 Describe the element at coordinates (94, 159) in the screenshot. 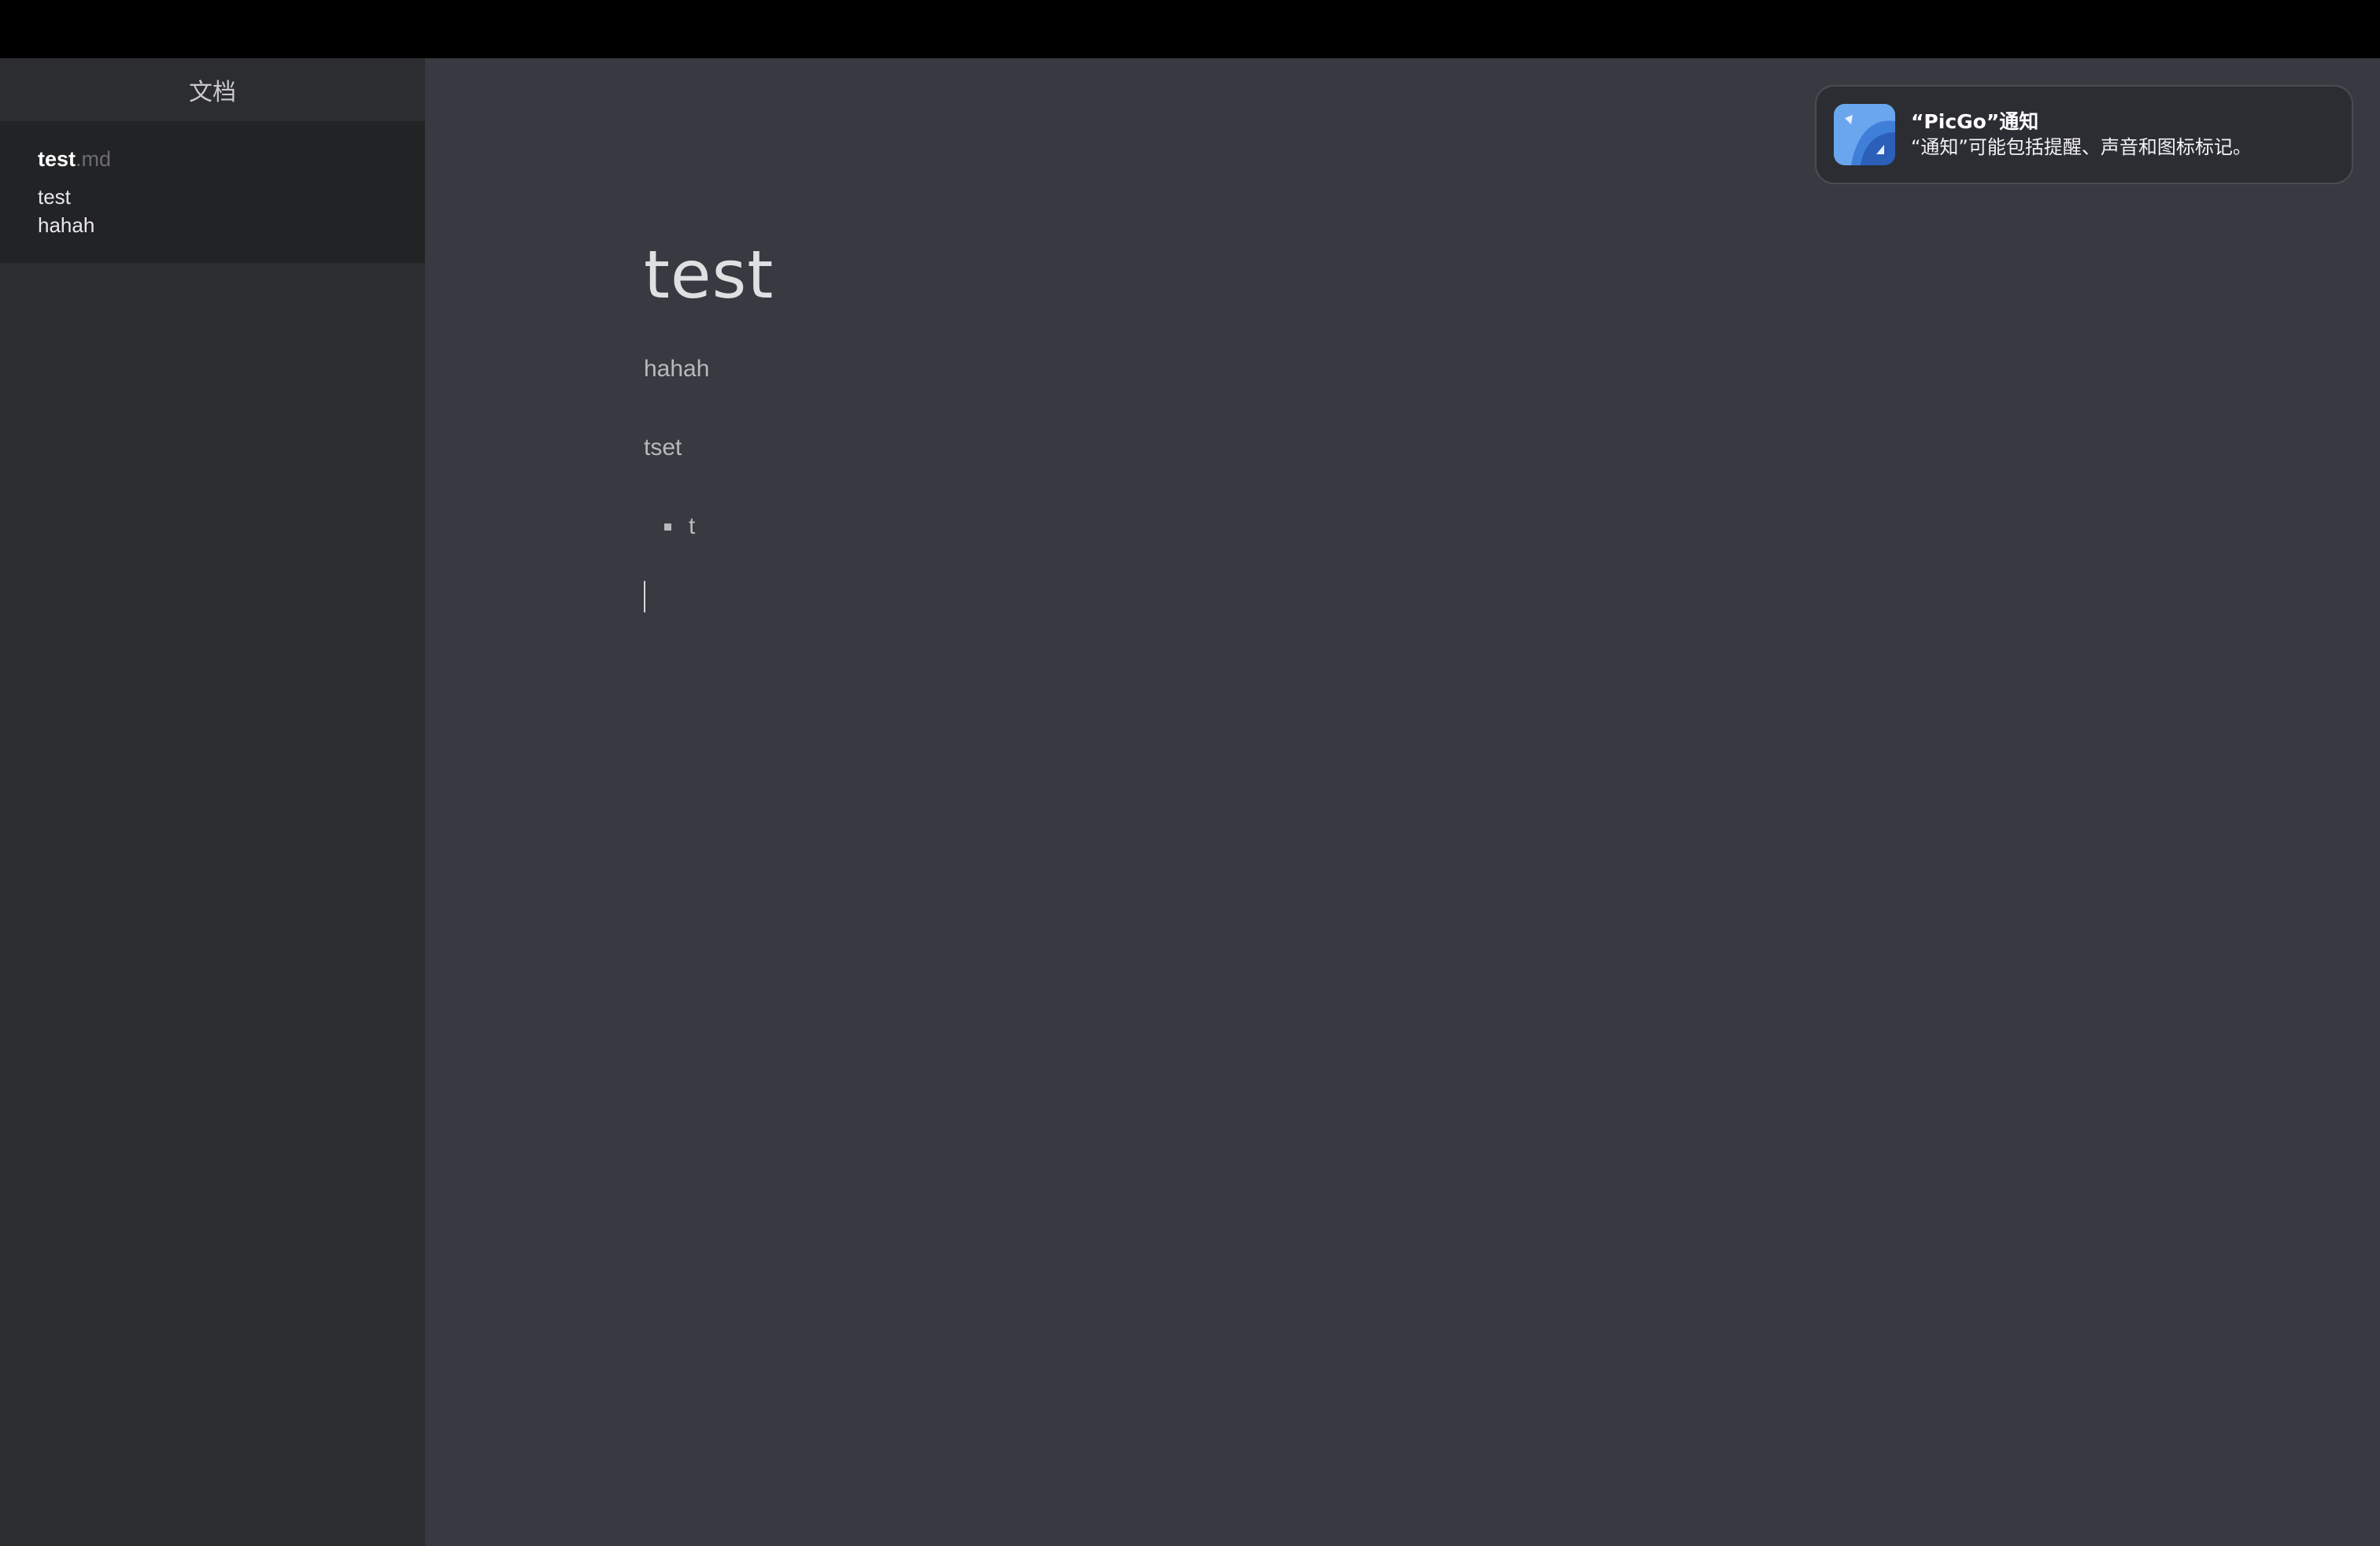

I see `file-extension: .md` at that location.